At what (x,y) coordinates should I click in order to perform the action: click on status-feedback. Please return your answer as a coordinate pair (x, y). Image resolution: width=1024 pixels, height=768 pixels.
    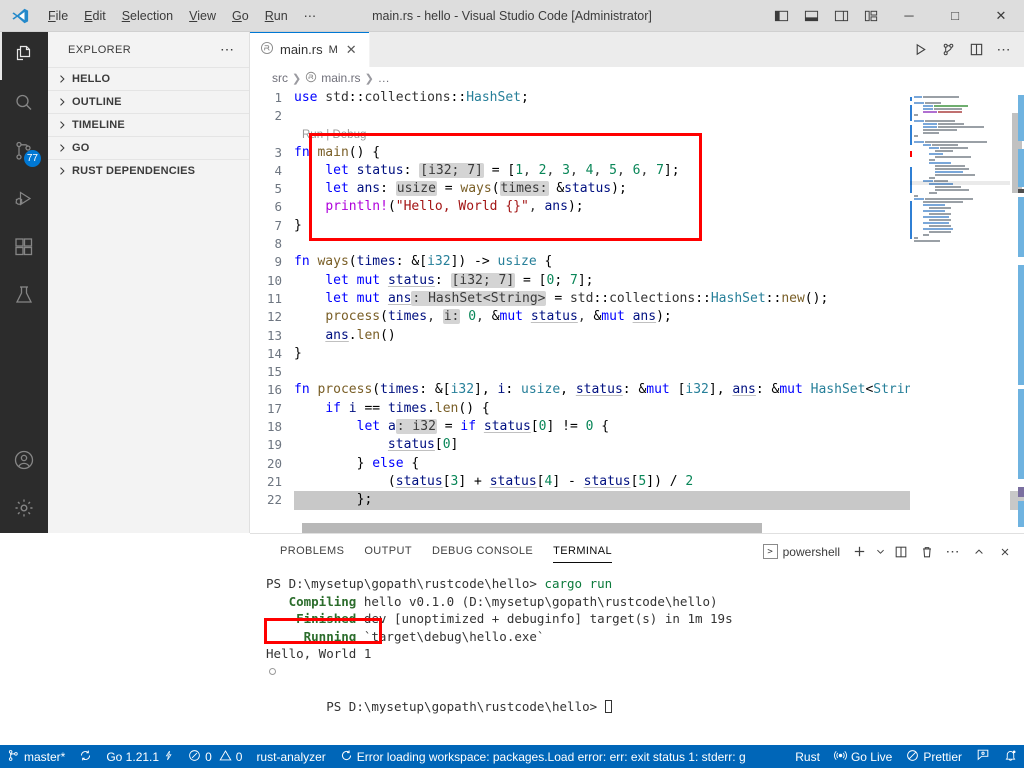
    Looking at the image, I should click on (983, 756).